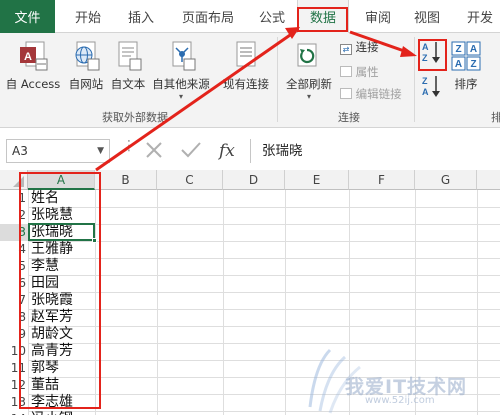 This screenshot has height=415, width=500. Describe the element at coordinates (383, 43) in the screenshot. I see `arrow-to-sort-button-icon` at that location.